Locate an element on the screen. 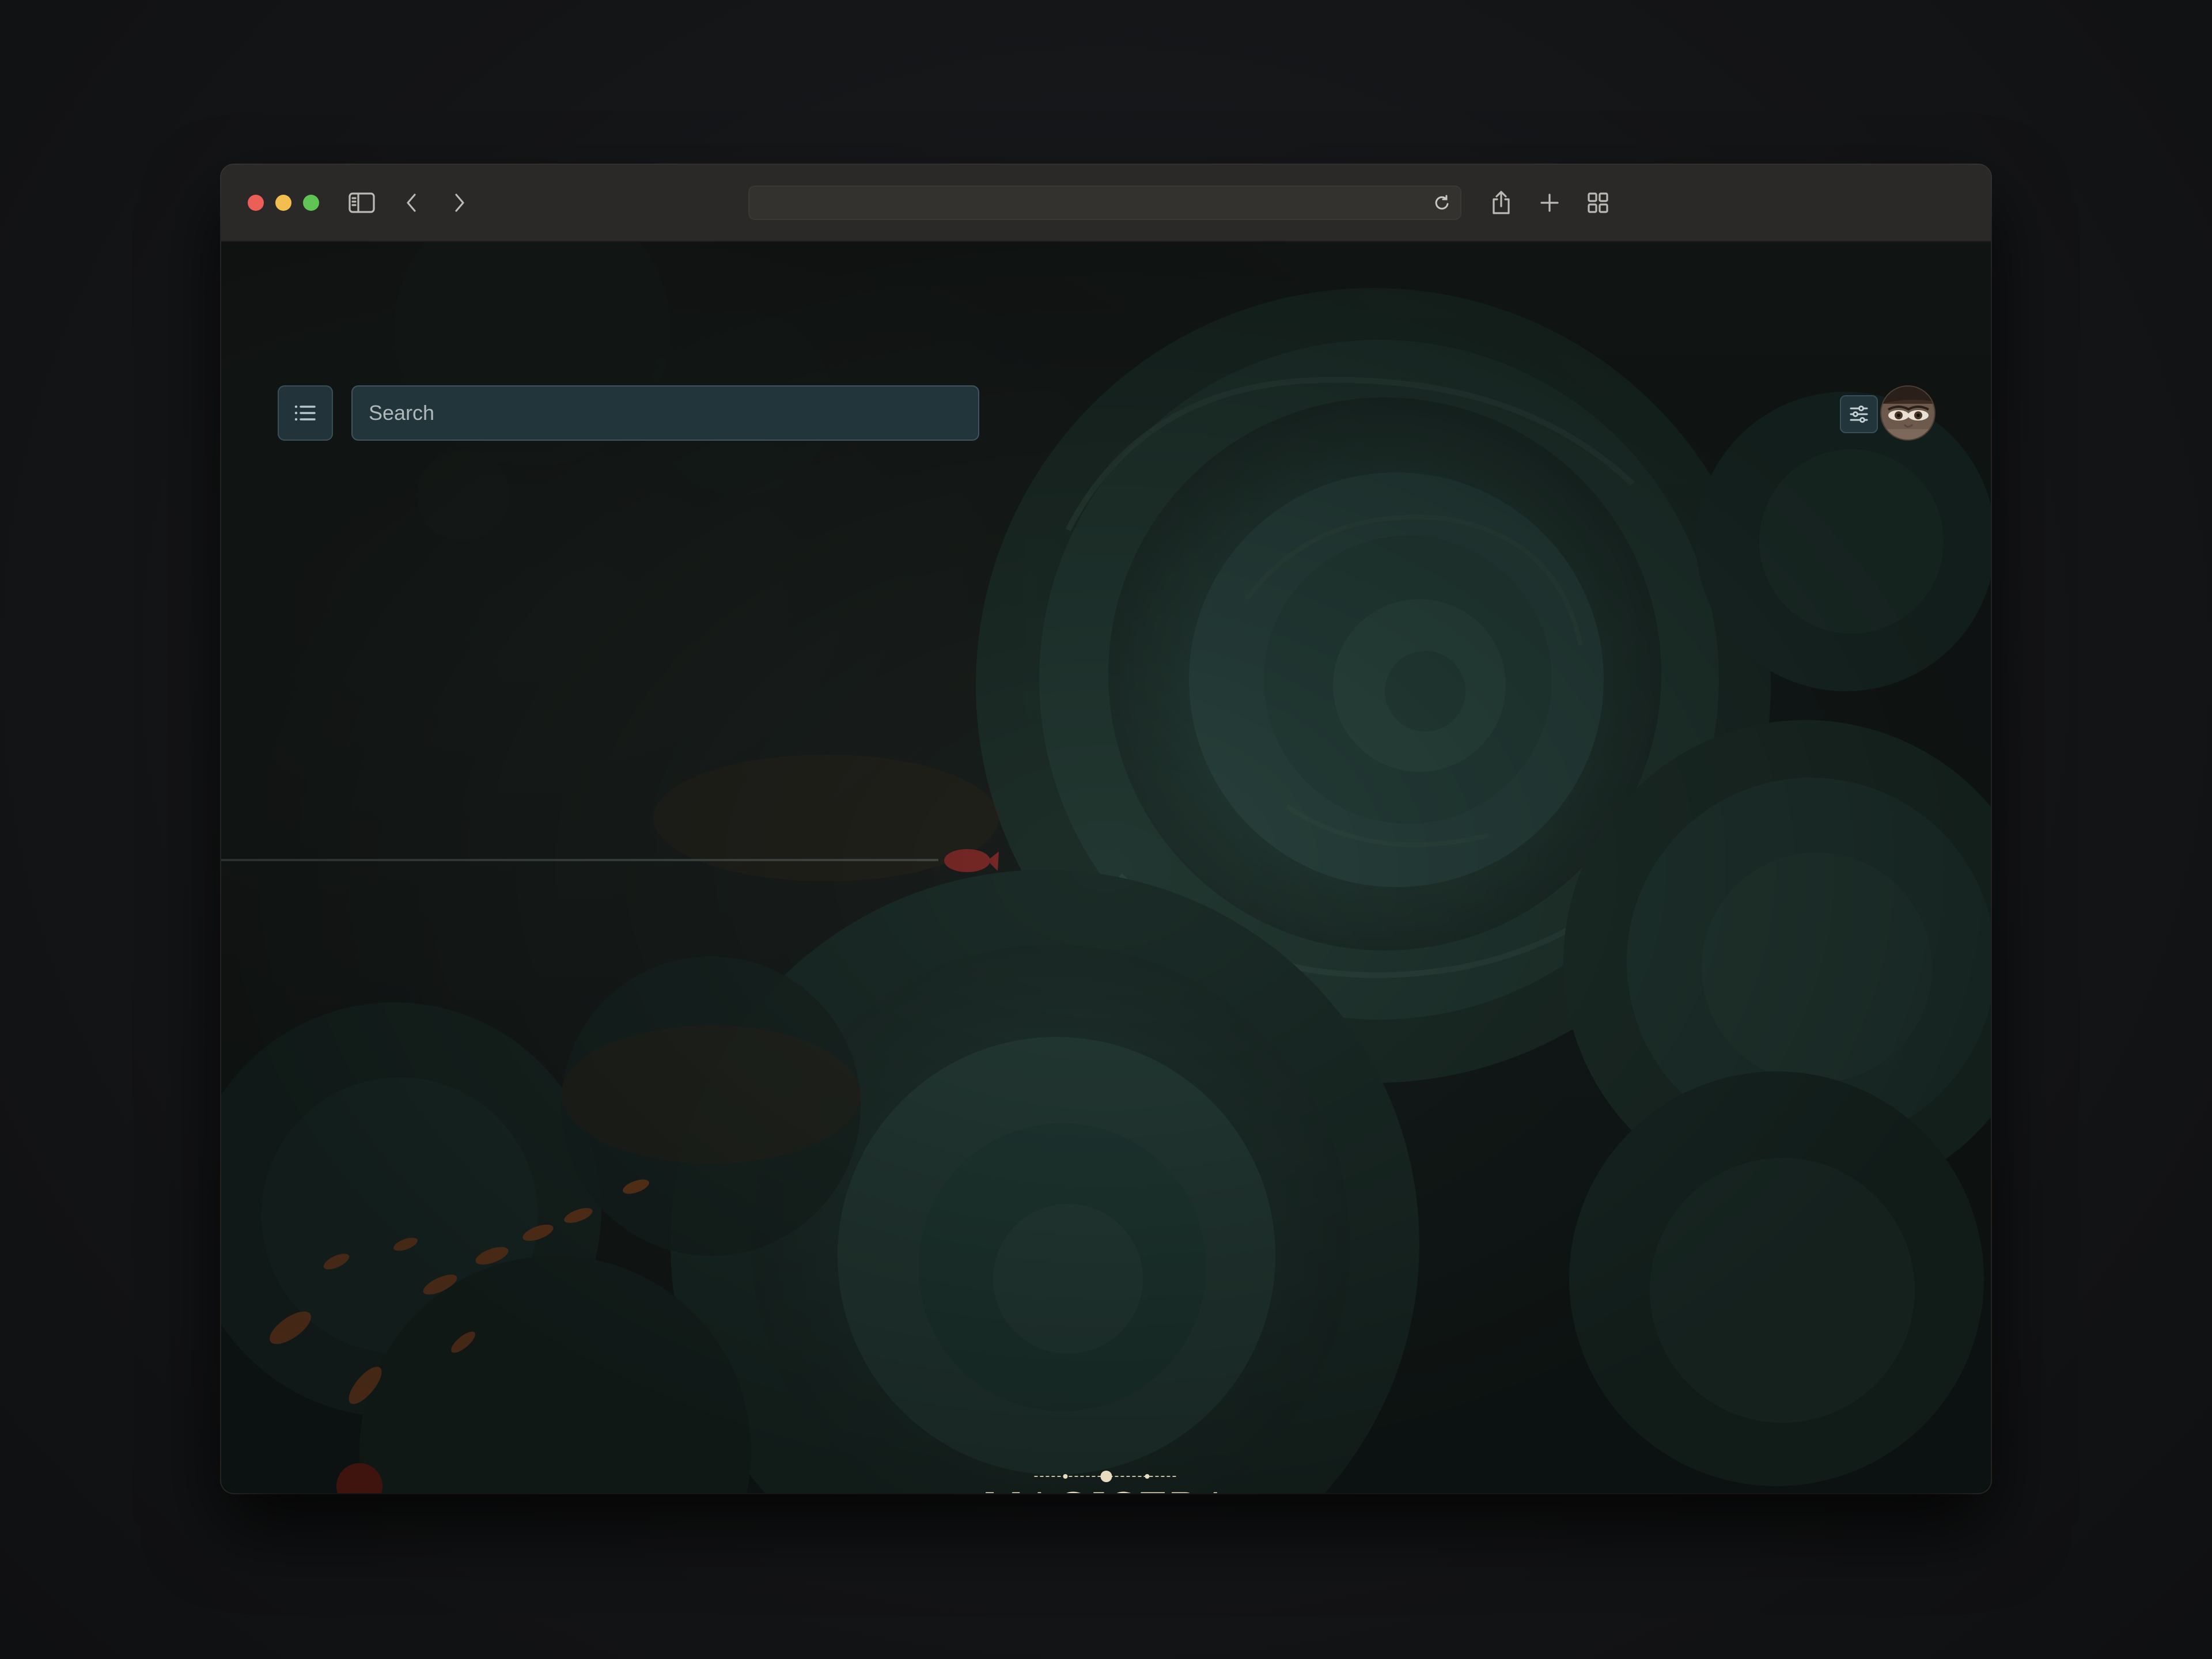 The image size is (2212, 1659). address-bar is located at coordinates (1104, 202).